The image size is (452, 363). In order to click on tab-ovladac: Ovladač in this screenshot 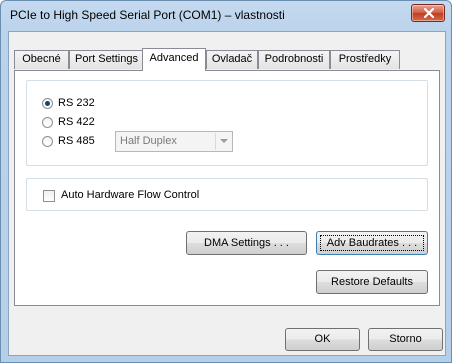, I will do `click(232, 59)`.